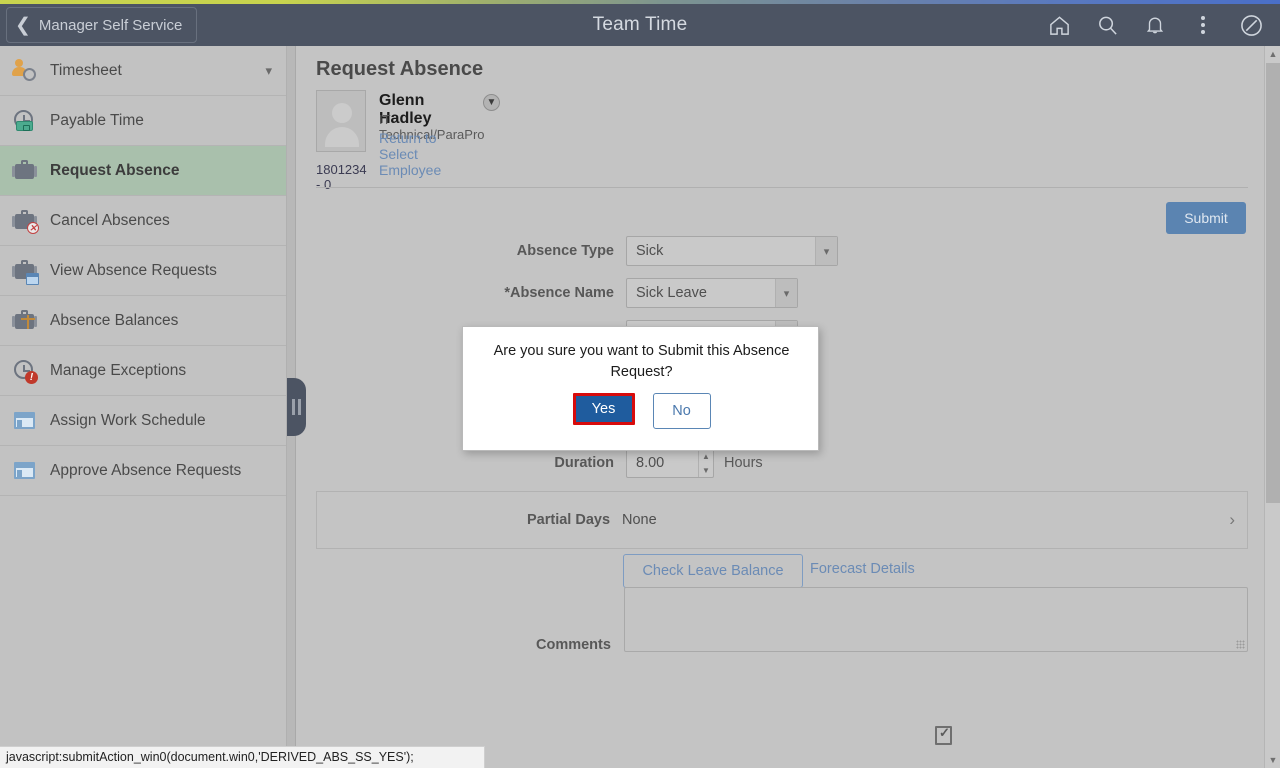 This screenshot has height=768, width=1280. What do you see at coordinates (782, 187) in the screenshot?
I see `header-divider` at bounding box center [782, 187].